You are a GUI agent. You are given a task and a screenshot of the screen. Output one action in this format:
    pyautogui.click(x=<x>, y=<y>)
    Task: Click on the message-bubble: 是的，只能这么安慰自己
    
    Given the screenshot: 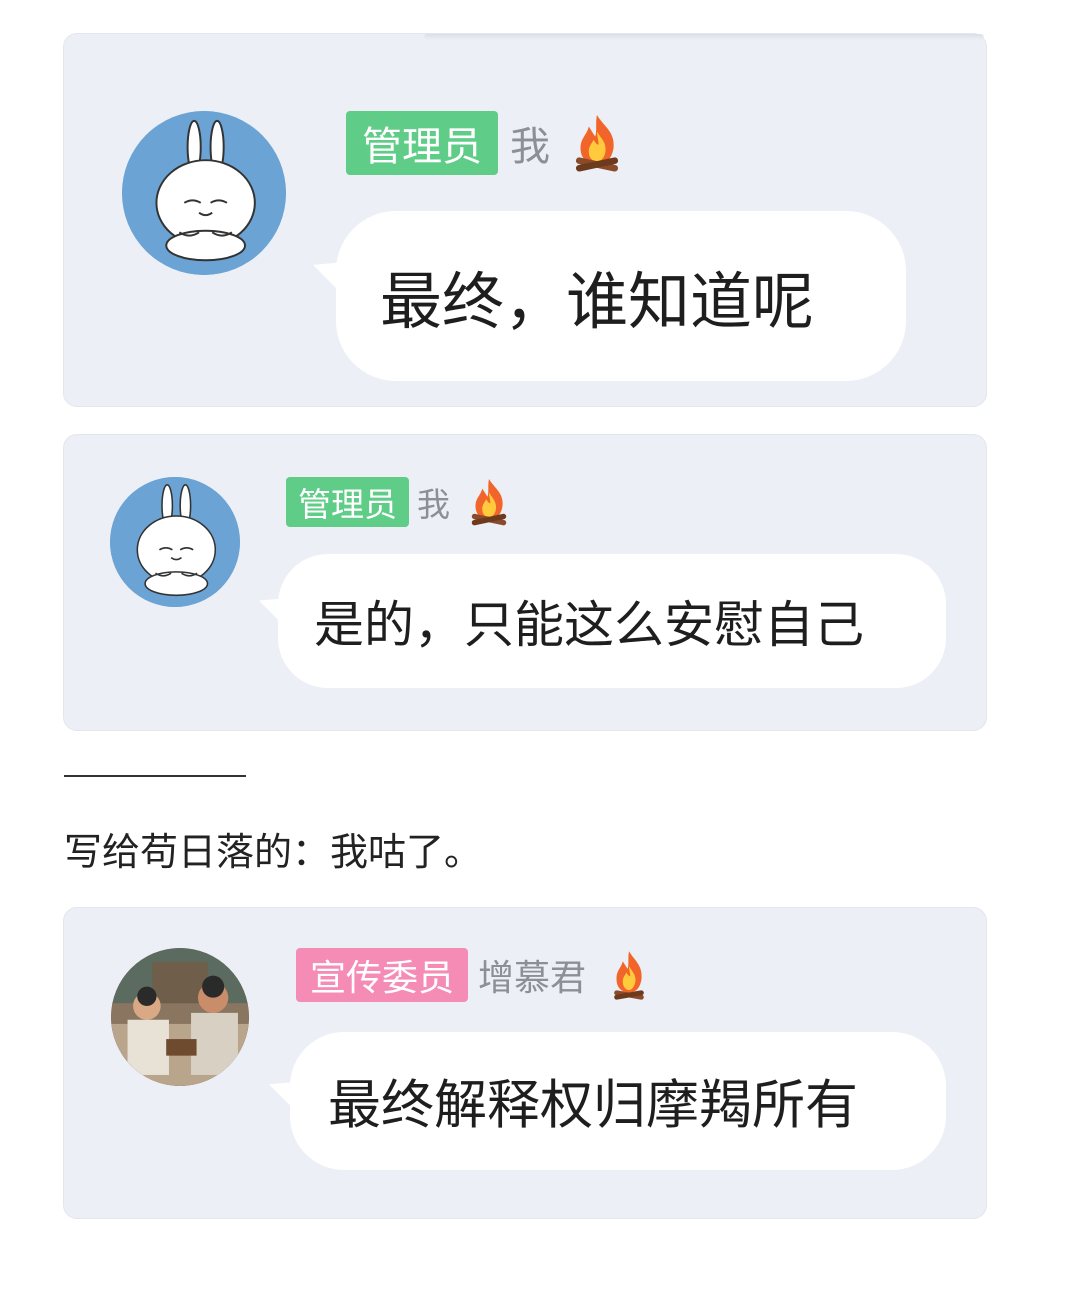 What is the action you would take?
    pyautogui.click(x=612, y=621)
    